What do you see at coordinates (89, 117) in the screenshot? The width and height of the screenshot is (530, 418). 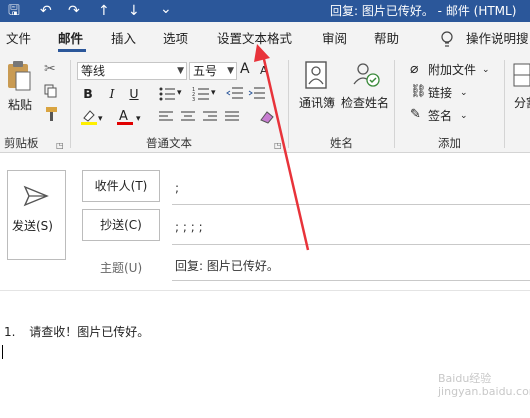 I see `highlight-icon` at bounding box center [89, 117].